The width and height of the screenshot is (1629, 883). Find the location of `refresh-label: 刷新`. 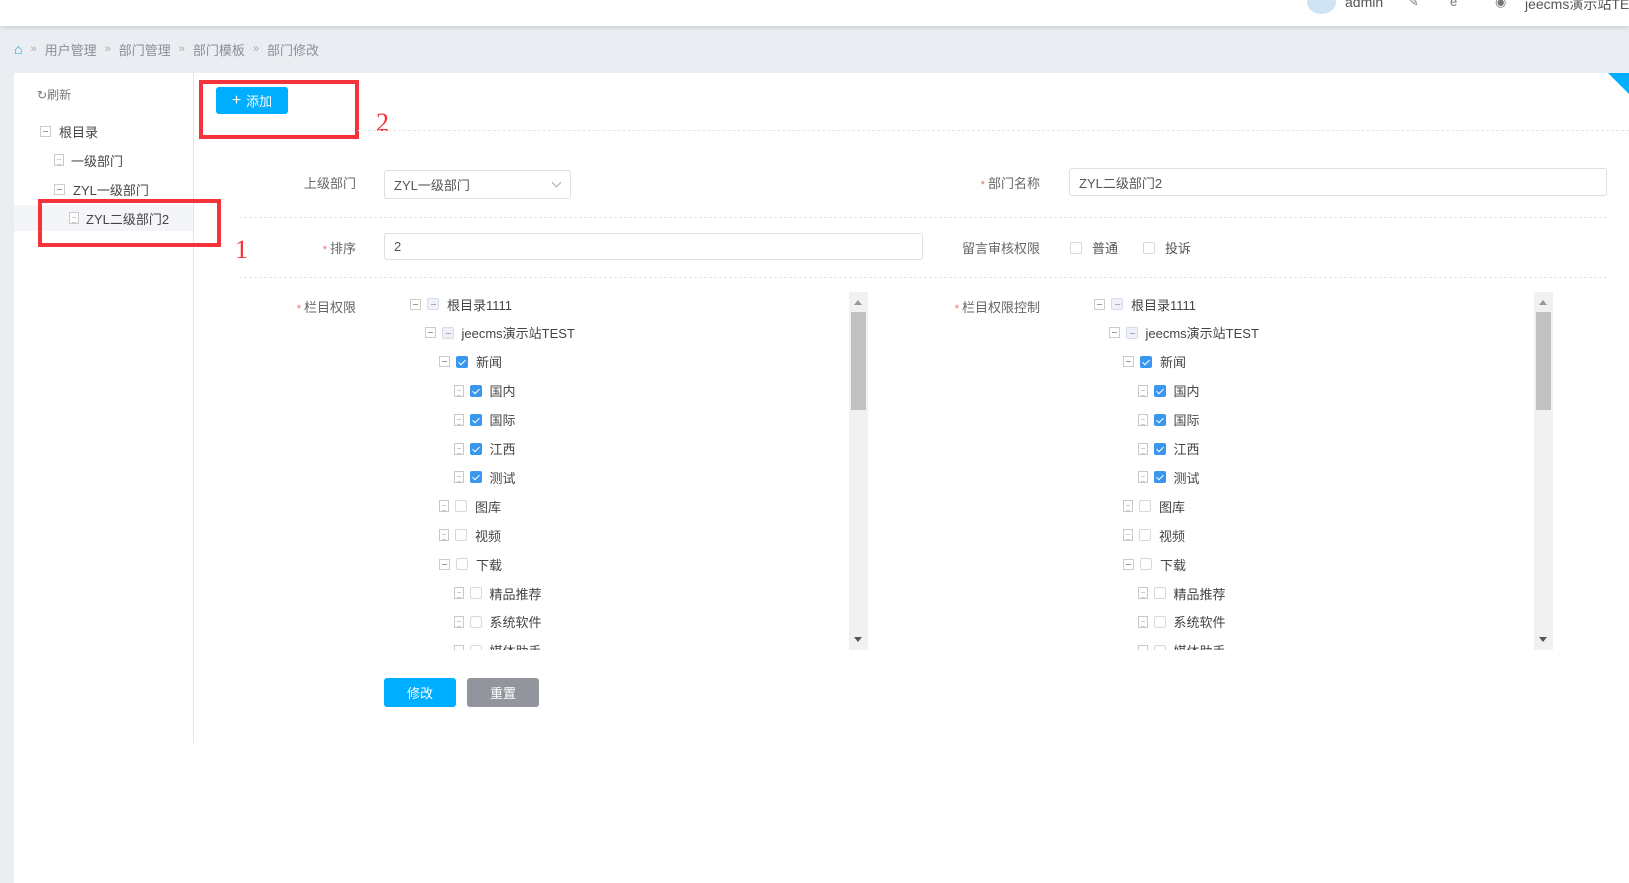

refresh-label: 刷新 is located at coordinates (59, 95).